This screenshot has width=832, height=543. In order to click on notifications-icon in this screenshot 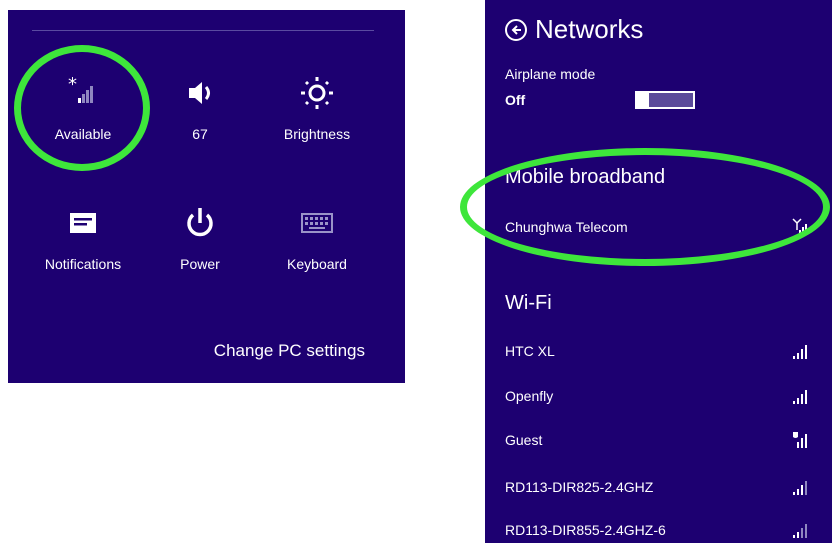, I will do `click(83, 223)`.